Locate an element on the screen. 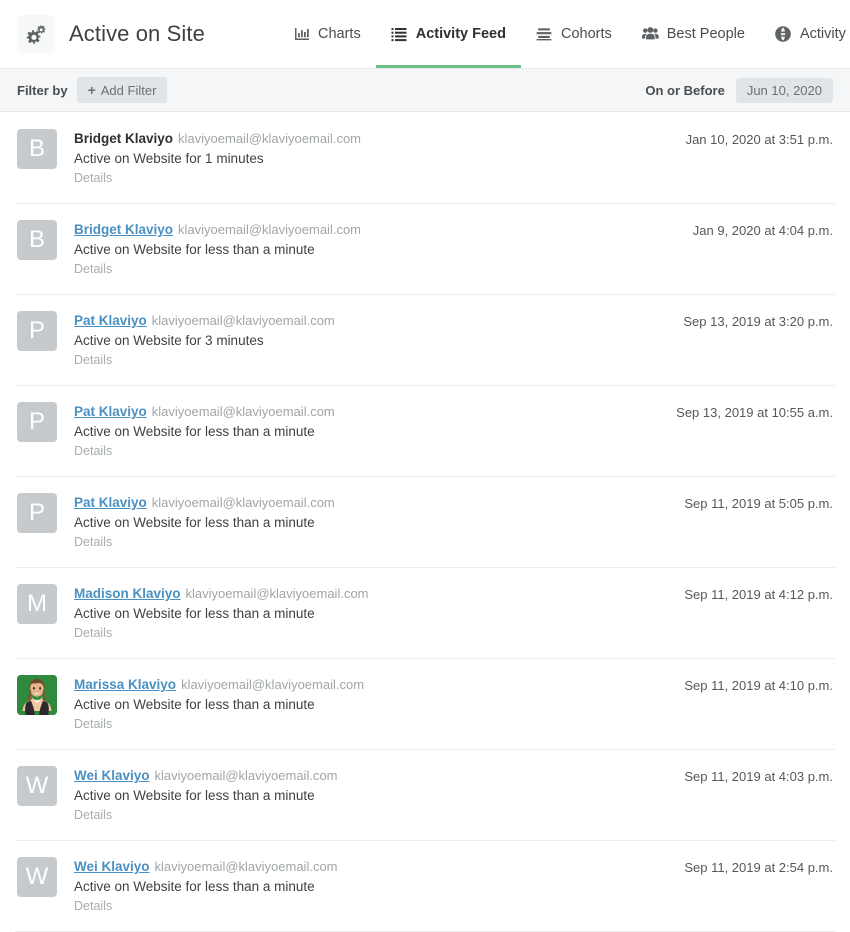  on-or-before-label: On or Before is located at coordinates (685, 90).